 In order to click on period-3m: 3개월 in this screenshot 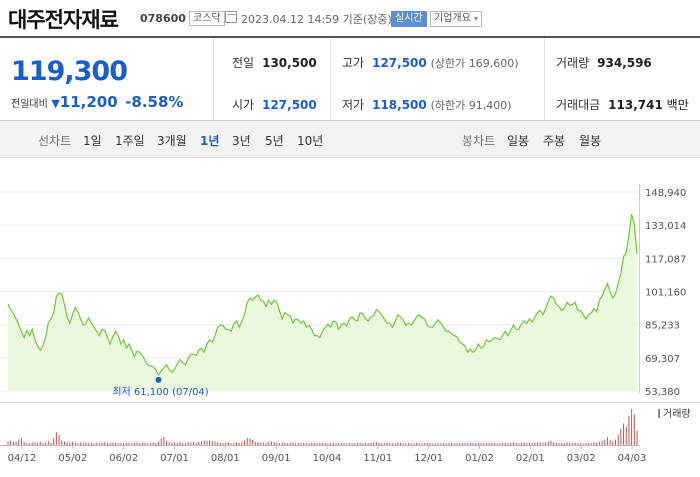, I will do `click(172, 140)`.